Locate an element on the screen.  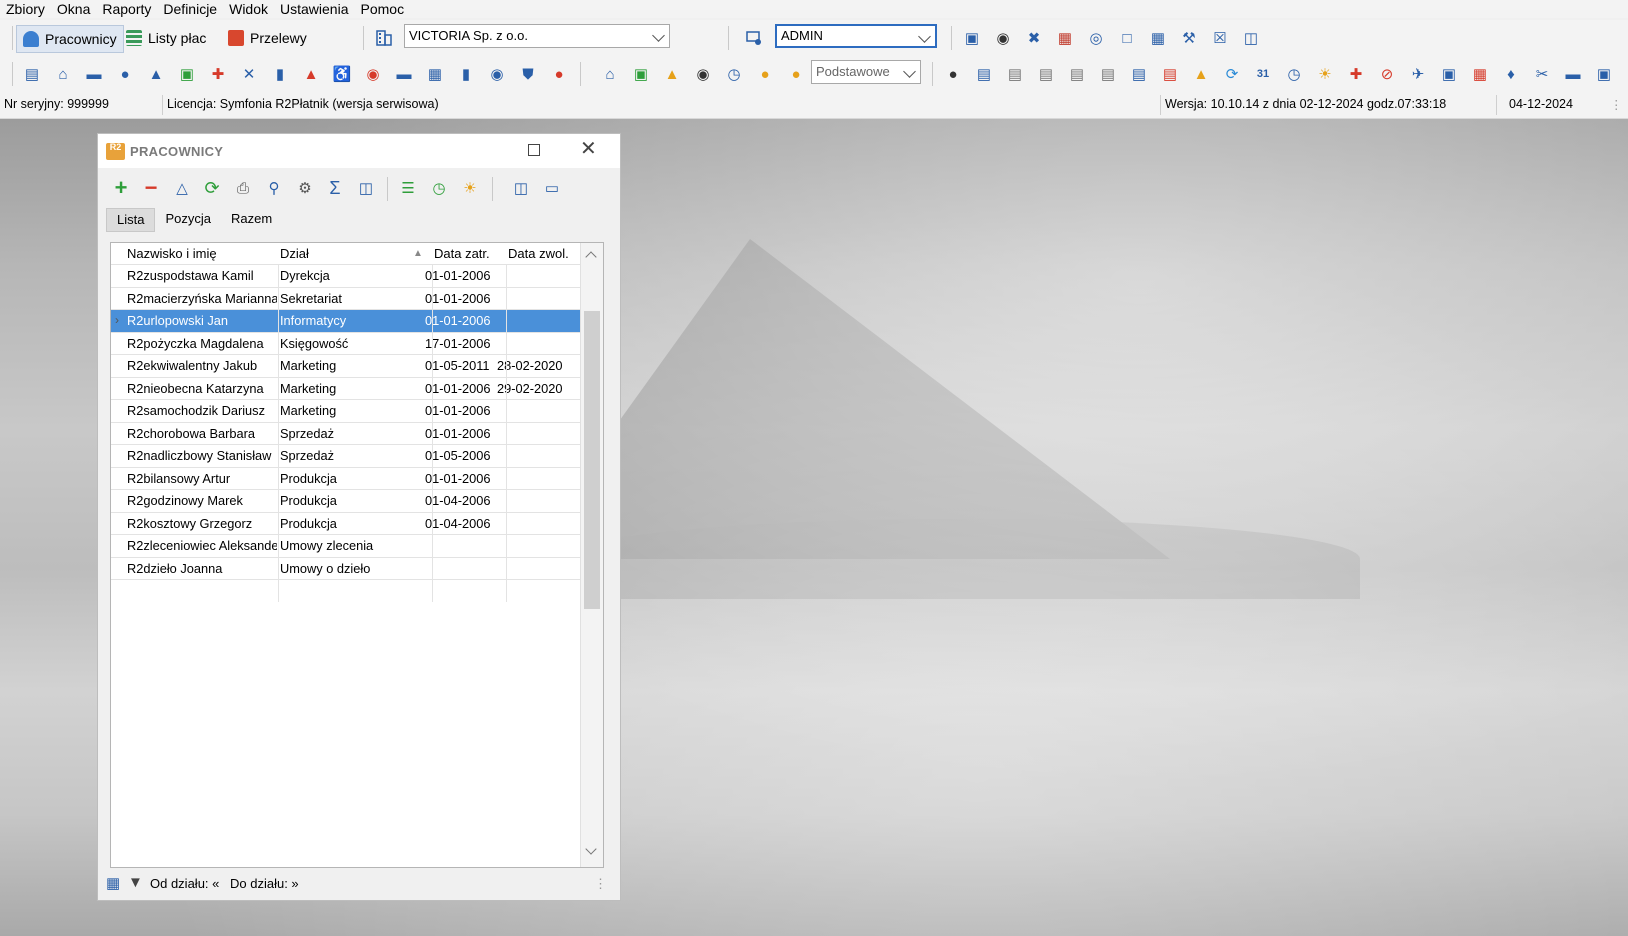
medal-icon: ◉ is located at coordinates (703, 74).